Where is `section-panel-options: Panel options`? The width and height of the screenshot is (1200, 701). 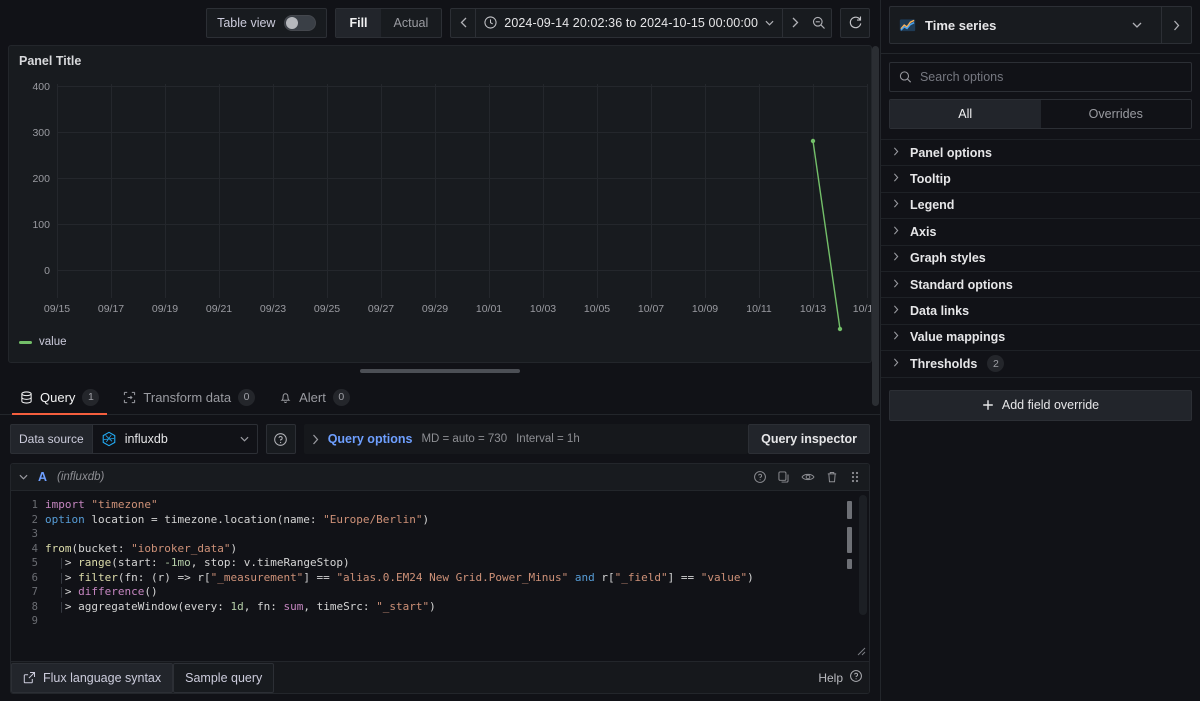 section-panel-options: Panel options is located at coordinates (1040, 152).